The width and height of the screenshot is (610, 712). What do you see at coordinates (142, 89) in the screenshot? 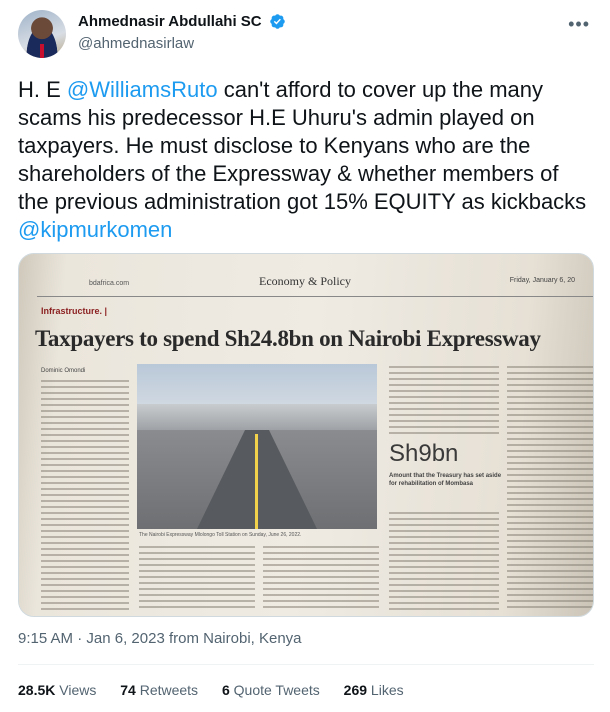
I see `mention-link-williamsruto: @WilliamsRuto` at bounding box center [142, 89].